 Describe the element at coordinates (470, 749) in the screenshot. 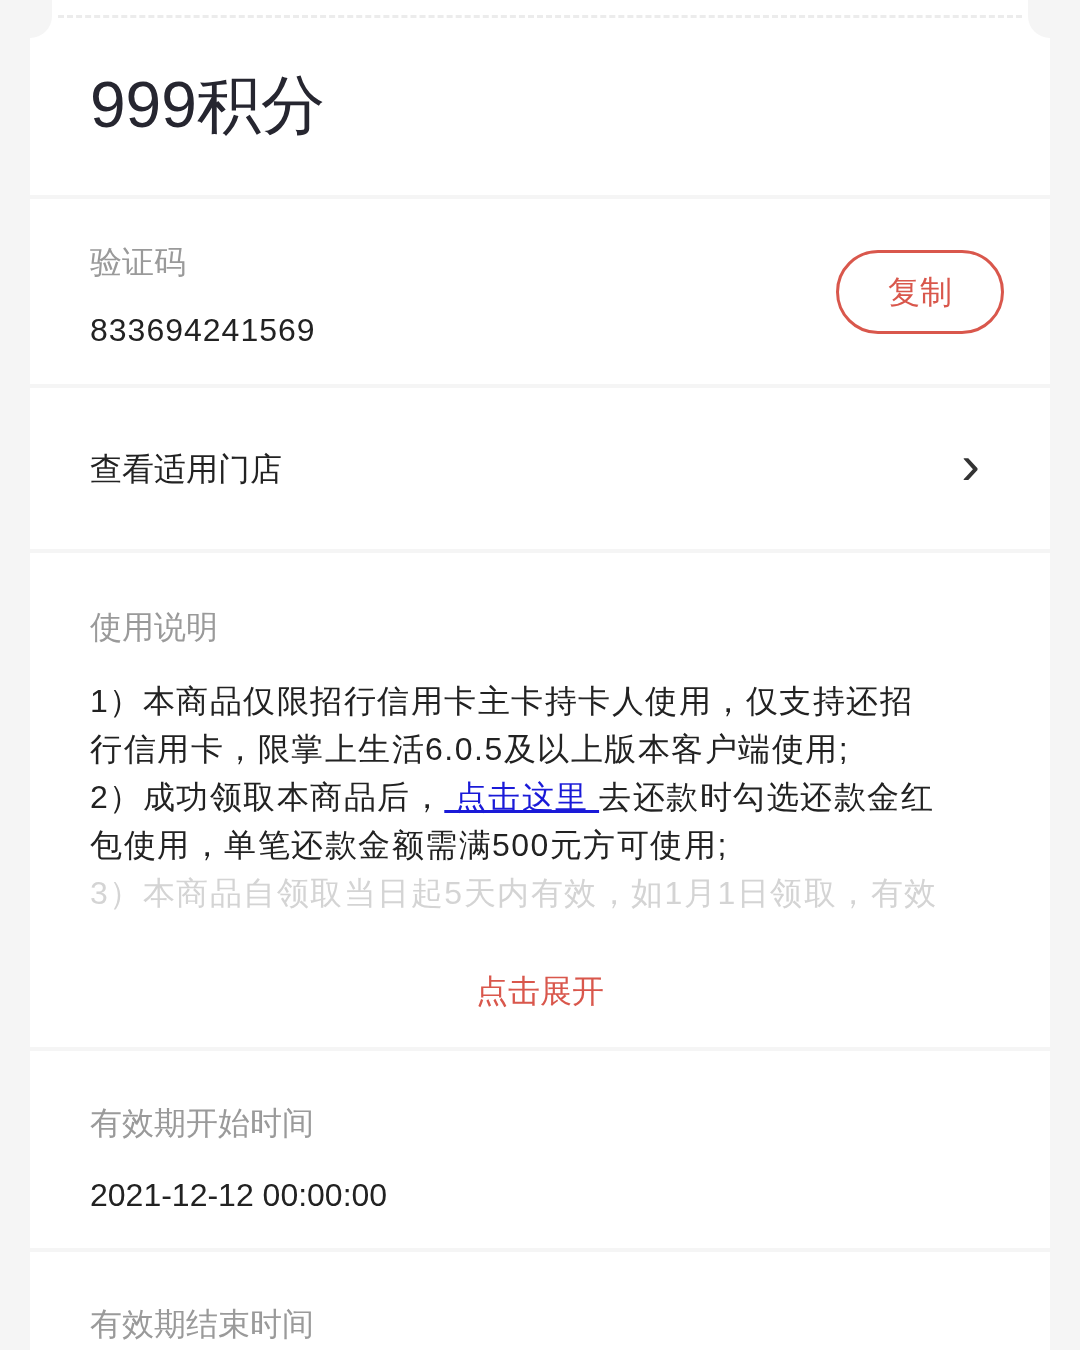

I see `instruction-text: 行信用卡，限掌上生活6.0.5及以上版本客户端使用;` at that location.